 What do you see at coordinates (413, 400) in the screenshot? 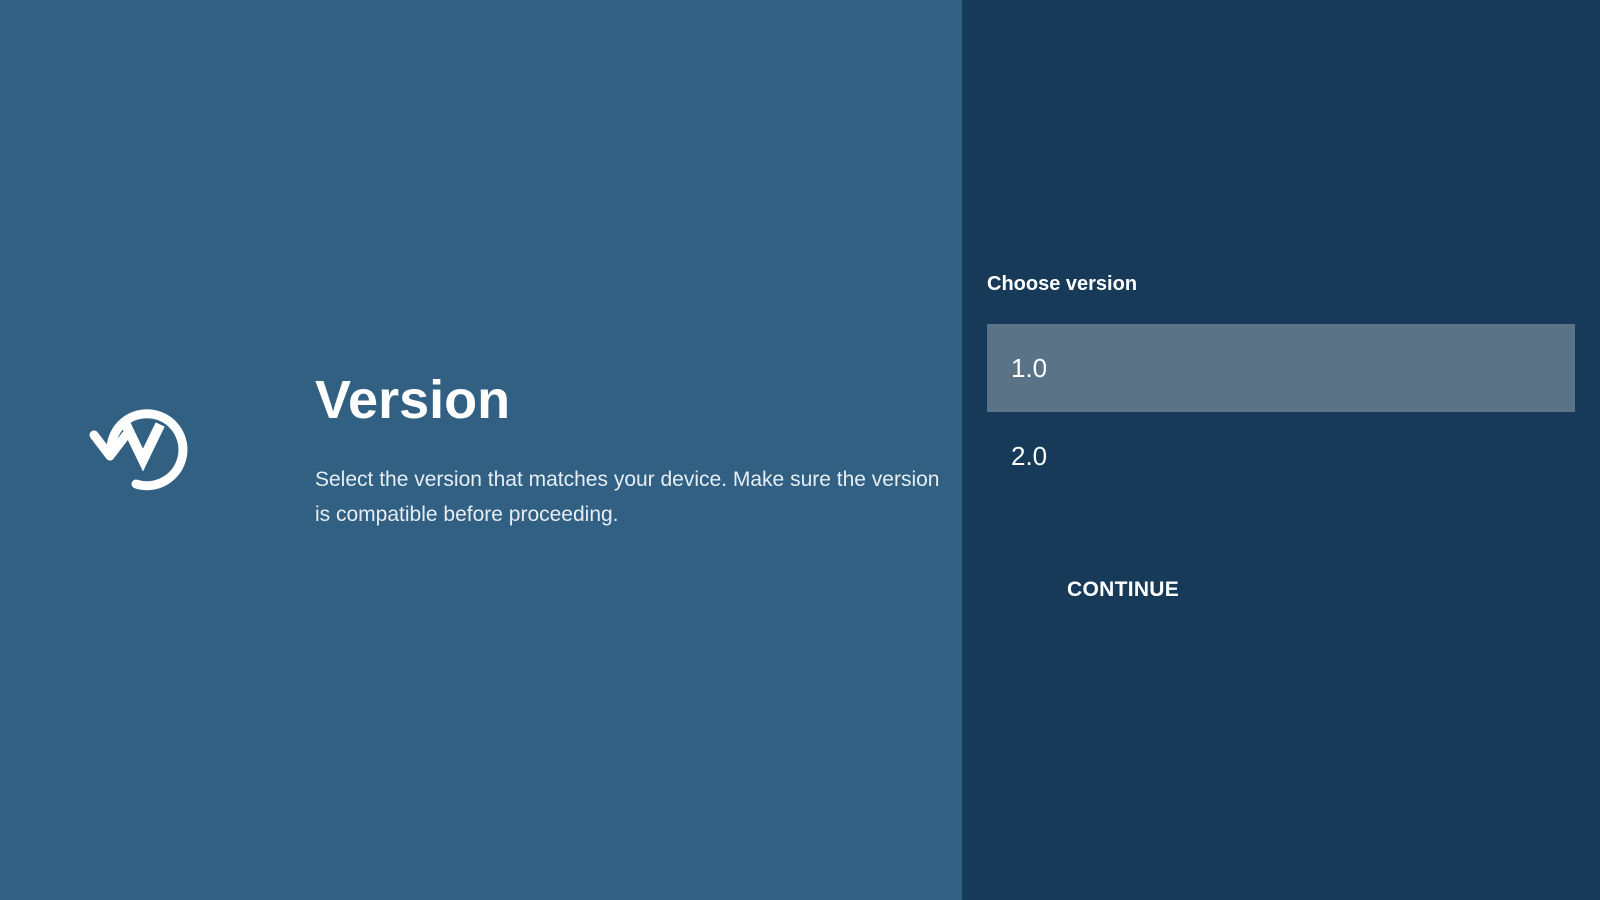
I see `page-title: Version` at bounding box center [413, 400].